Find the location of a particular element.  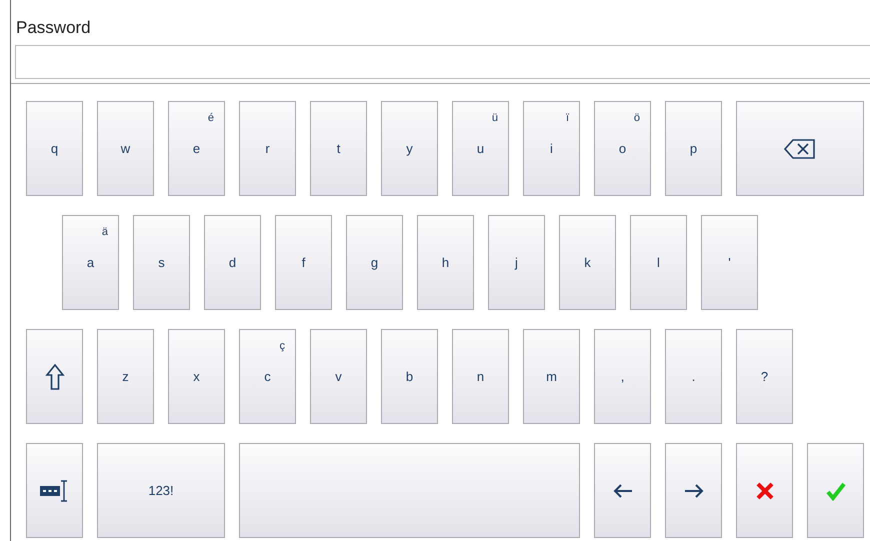

letter-key: g is located at coordinates (374, 262).